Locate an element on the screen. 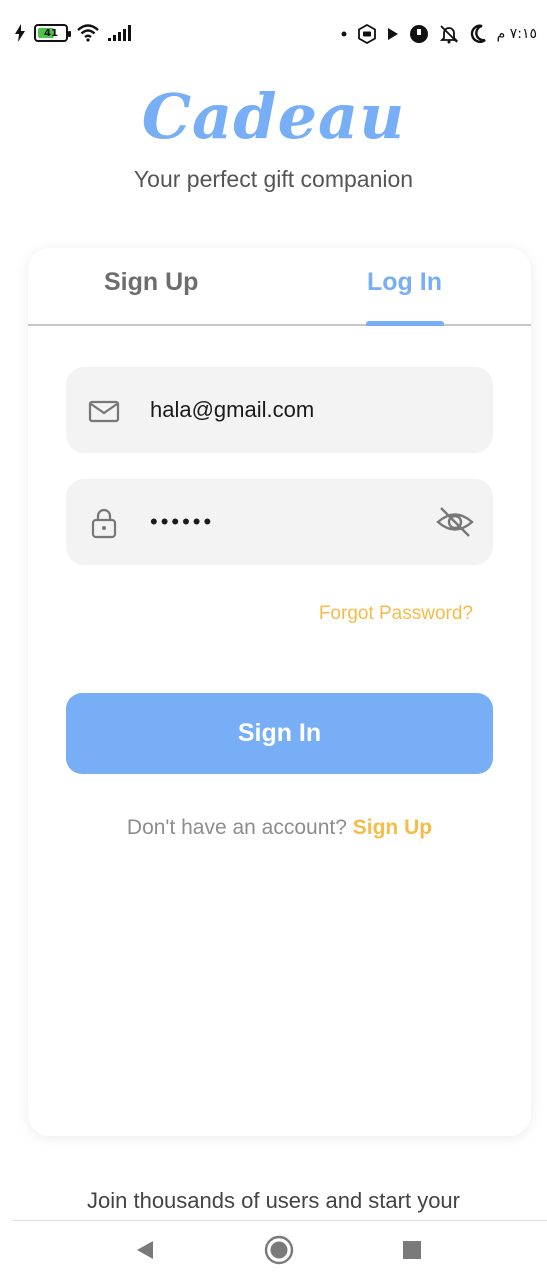 This screenshot has width=547, height=1274. status-time: ٧:١٥ م is located at coordinates (516, 34).